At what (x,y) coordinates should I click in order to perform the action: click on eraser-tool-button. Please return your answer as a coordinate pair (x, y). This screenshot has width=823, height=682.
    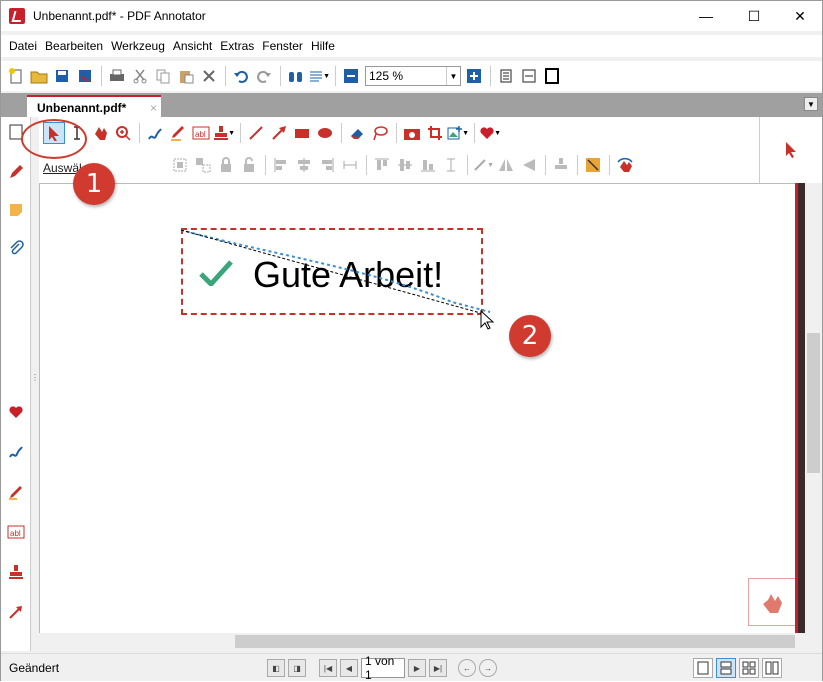
    Looking at the image, I should click on (357, 133).